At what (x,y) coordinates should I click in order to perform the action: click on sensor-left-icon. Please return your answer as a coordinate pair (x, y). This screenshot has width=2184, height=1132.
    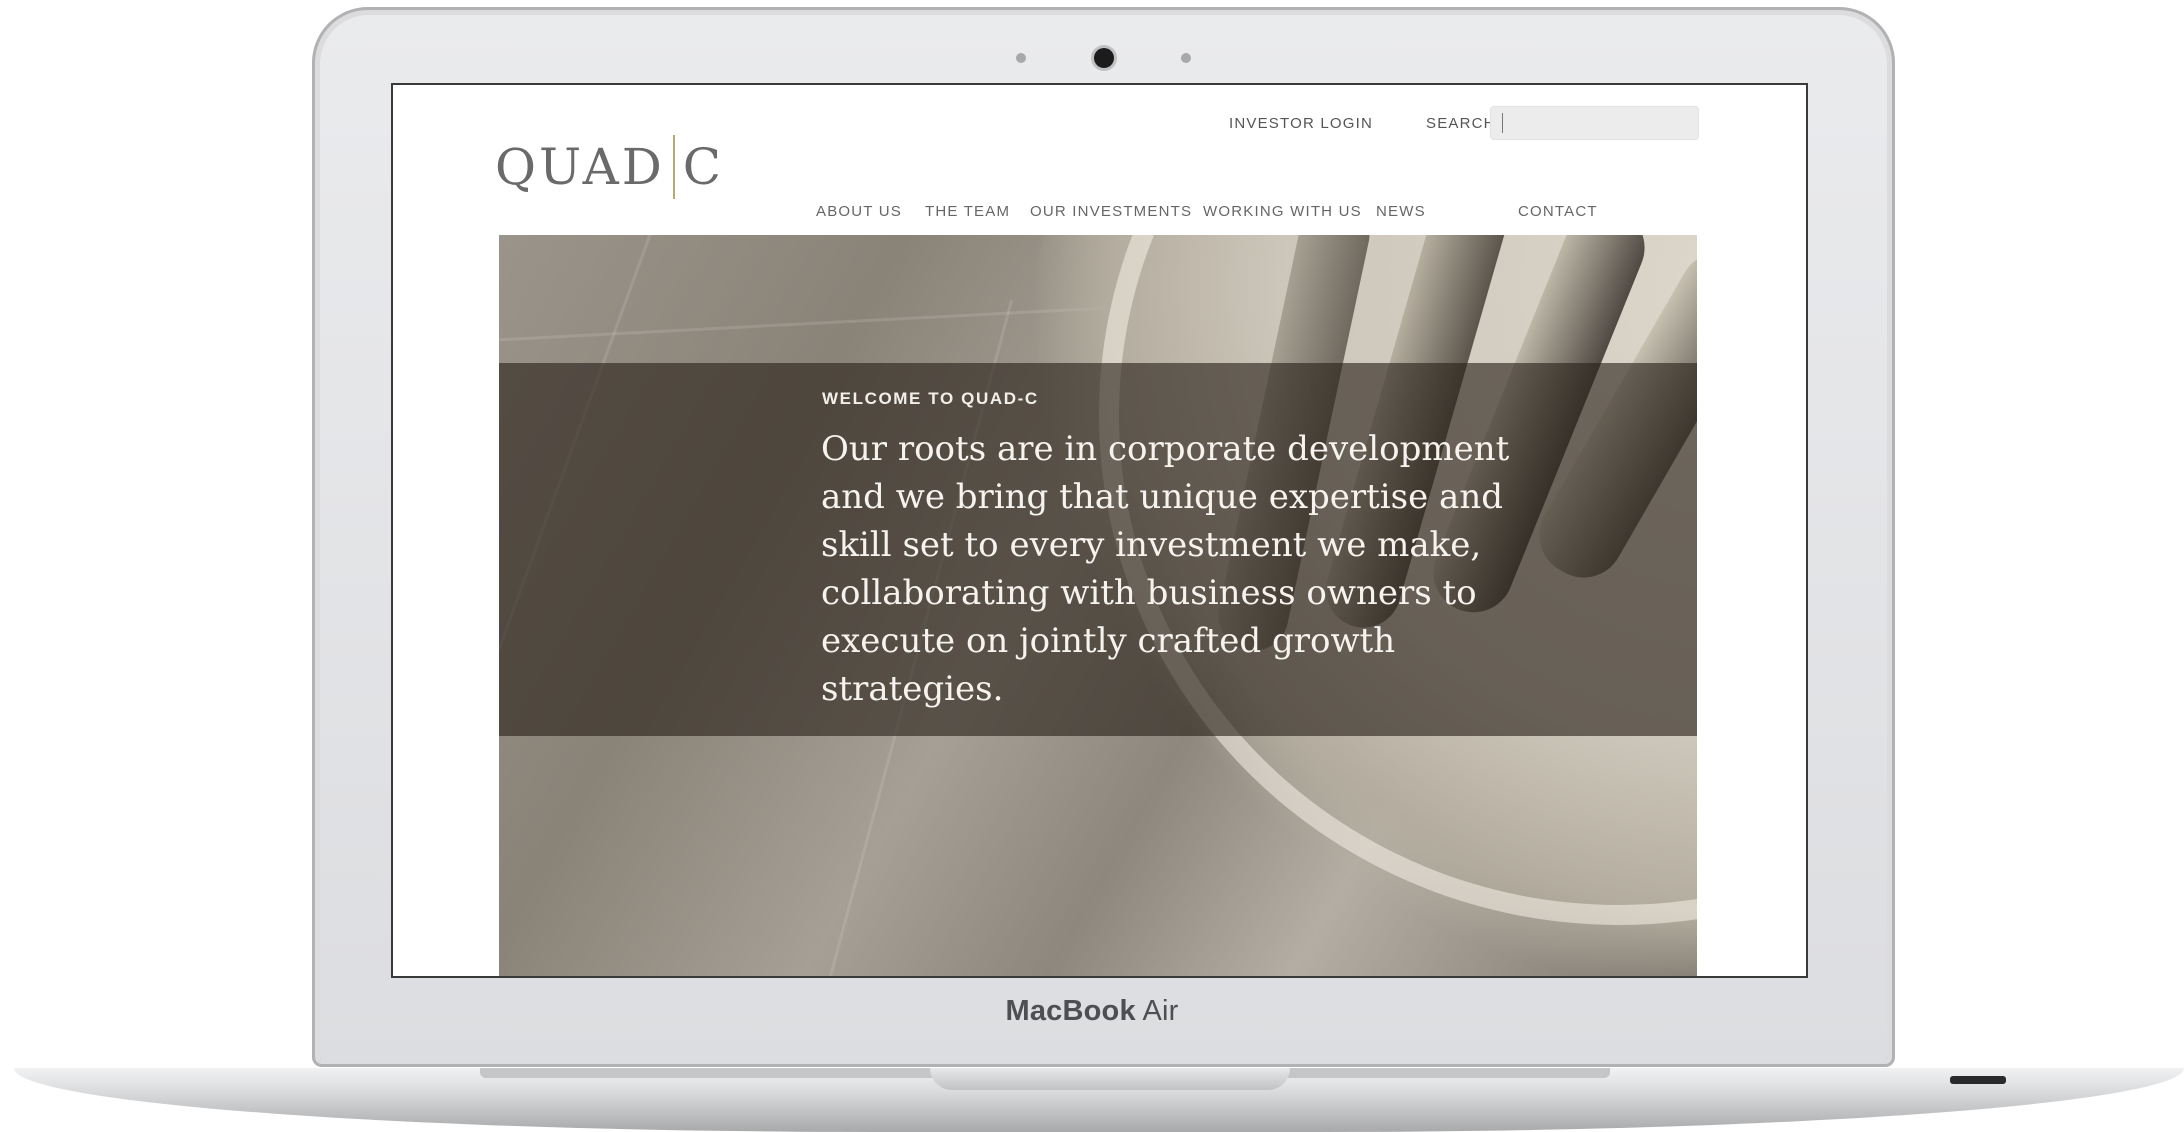
    Looking at the image, I should click on (1021, 58).